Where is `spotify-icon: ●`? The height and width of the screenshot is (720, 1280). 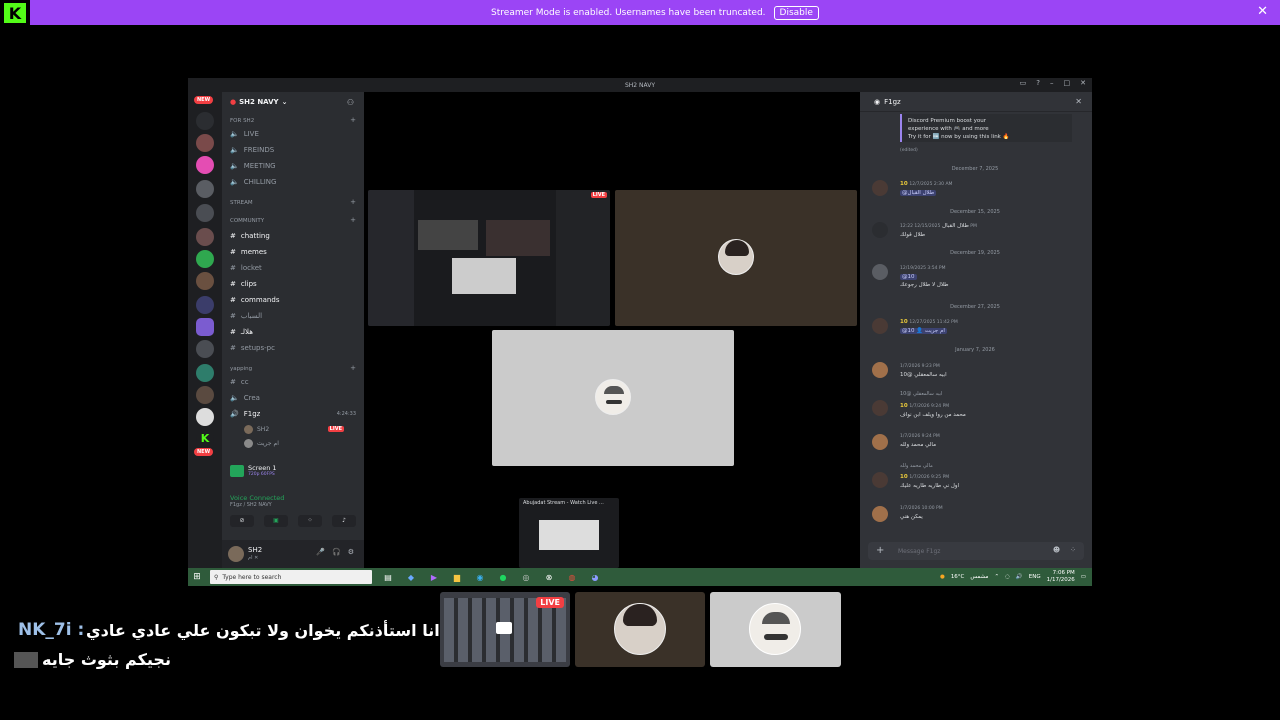 spotify-icon: ● is located at coordinates (503, 577).